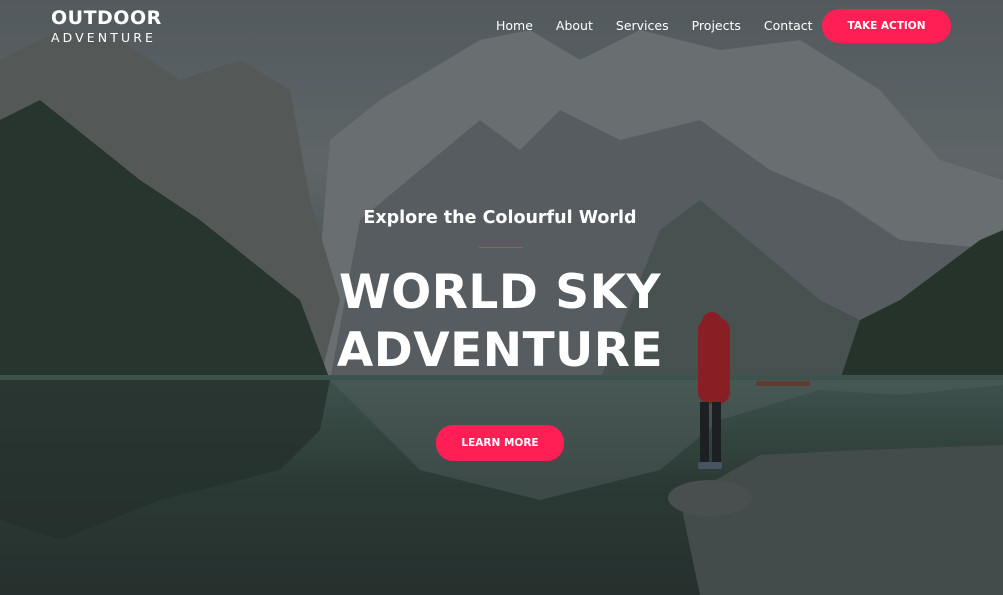 The image size is (1003, 595). I want to click on nav-about: About, so click(574, 26).